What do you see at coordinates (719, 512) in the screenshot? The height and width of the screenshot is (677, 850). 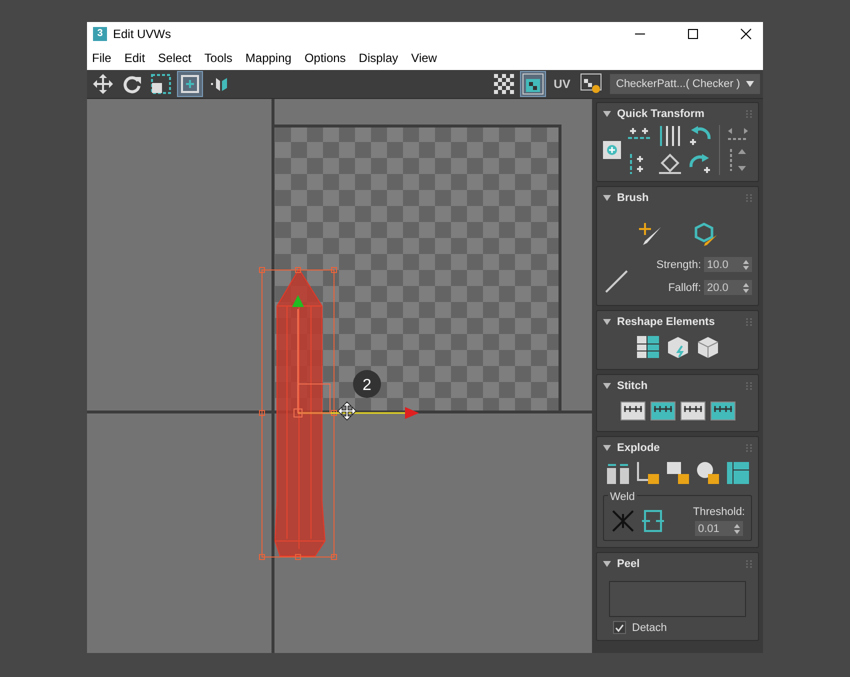 I see `field-label: Threshold:` at bounding box center [719, 512].